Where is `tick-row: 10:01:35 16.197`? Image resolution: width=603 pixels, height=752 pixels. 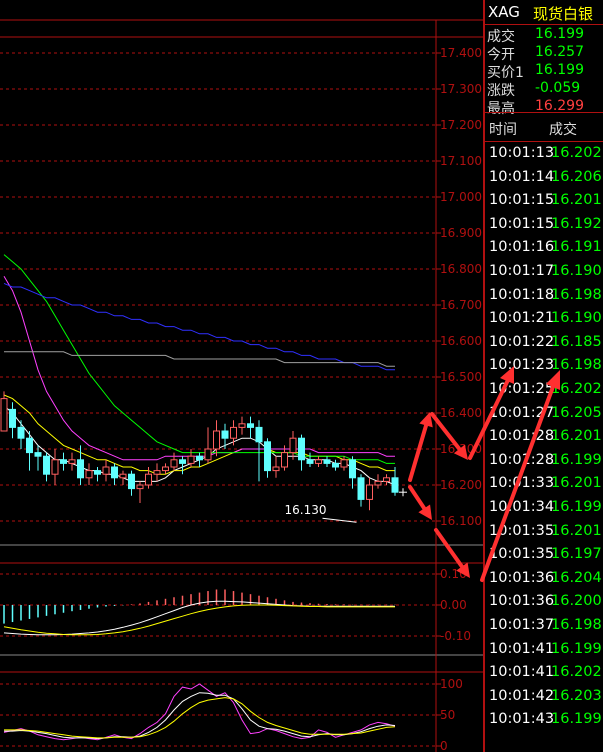 tick-row: 10:01:35 16.197 is located at coordinates (545, 556).